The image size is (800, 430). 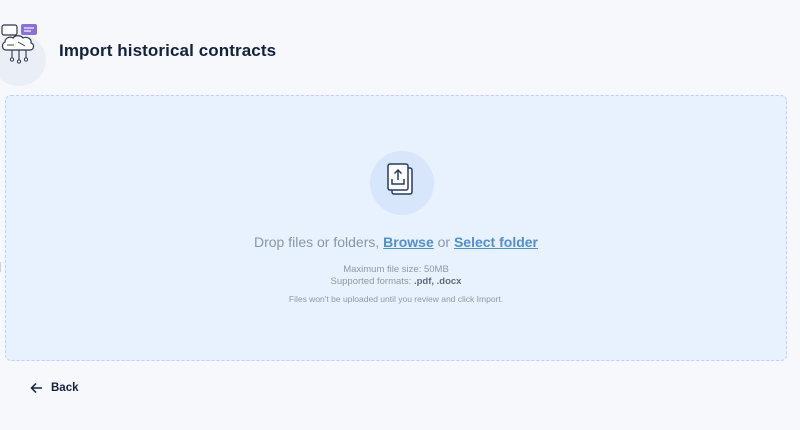 I want to click on select-folder-link: Select folder, so click(x=496, y=242).